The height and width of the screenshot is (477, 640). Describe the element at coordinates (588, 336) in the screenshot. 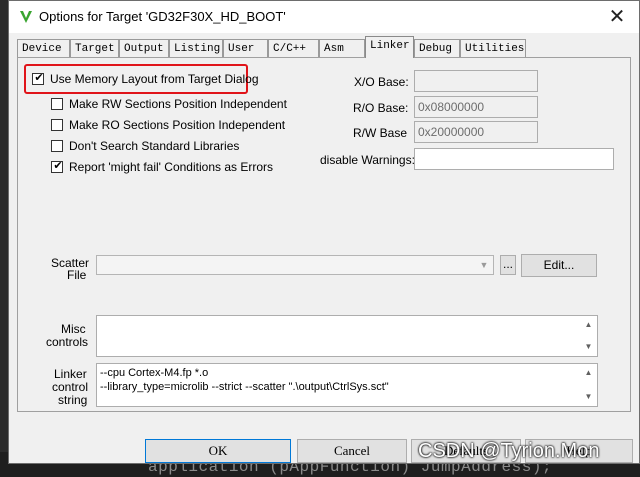

I see `misc-scrollbar: ▲ ▼` at that location.